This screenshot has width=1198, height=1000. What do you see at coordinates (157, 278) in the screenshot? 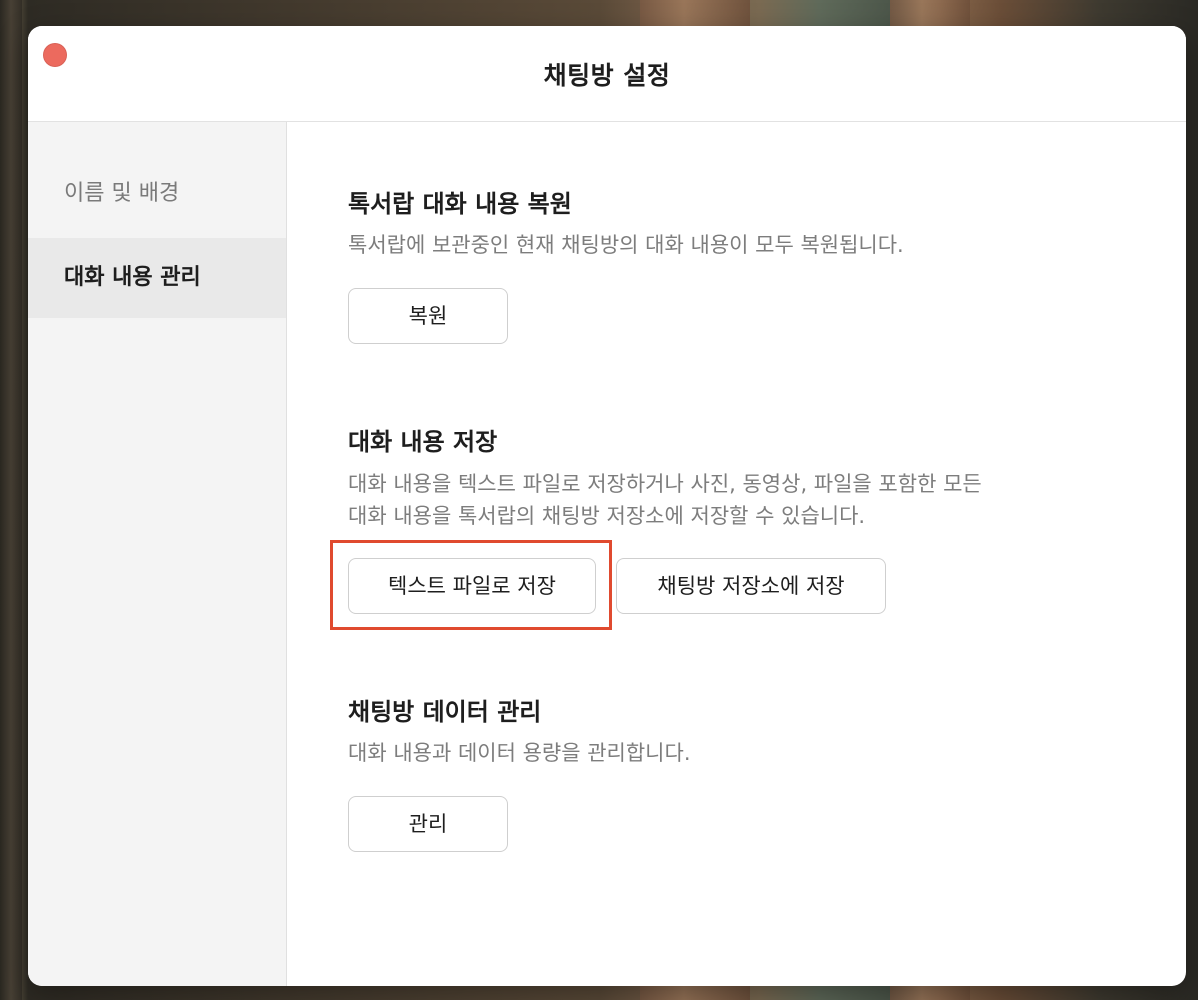
I see `sidebar-item-conversation-management: 대화 내용 관리` at bounding box center [157, 278].